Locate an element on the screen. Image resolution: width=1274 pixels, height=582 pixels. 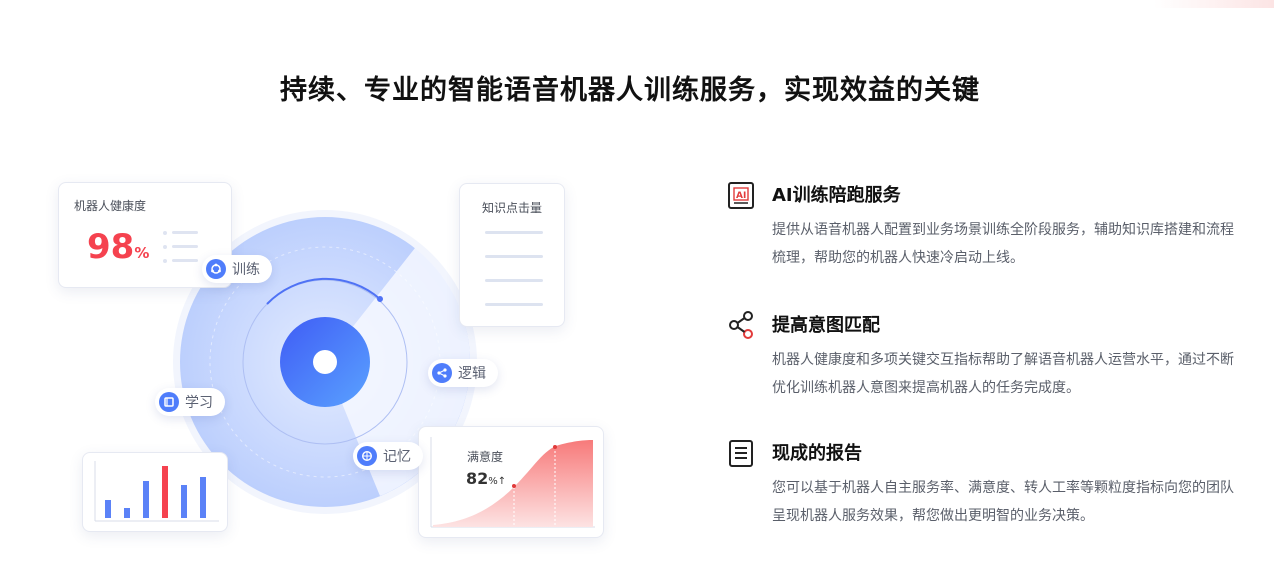
pill-train: 训练 is located at coordinates (237, 269).